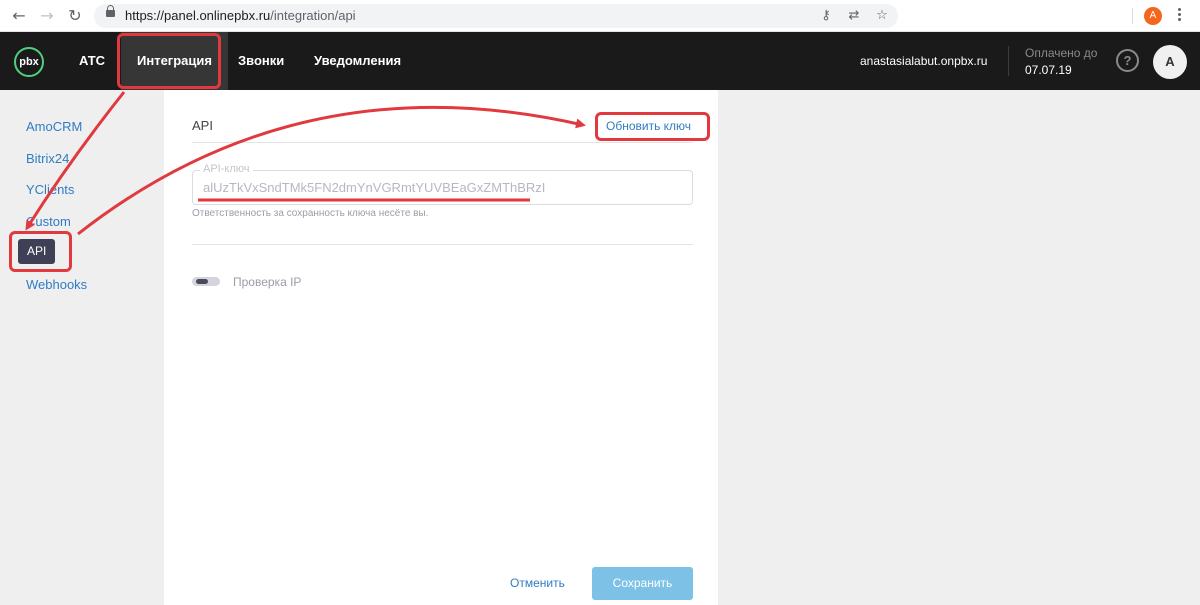 The width and height of the screenshot is (1200, 605). I want to click on ip-check-toggle, so click(206, 281).